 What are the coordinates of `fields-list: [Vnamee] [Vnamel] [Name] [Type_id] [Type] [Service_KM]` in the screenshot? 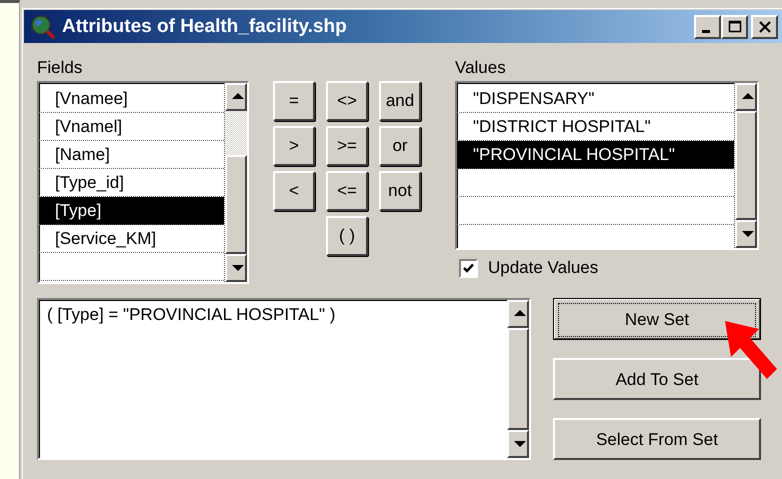 It's located at (143, 182).